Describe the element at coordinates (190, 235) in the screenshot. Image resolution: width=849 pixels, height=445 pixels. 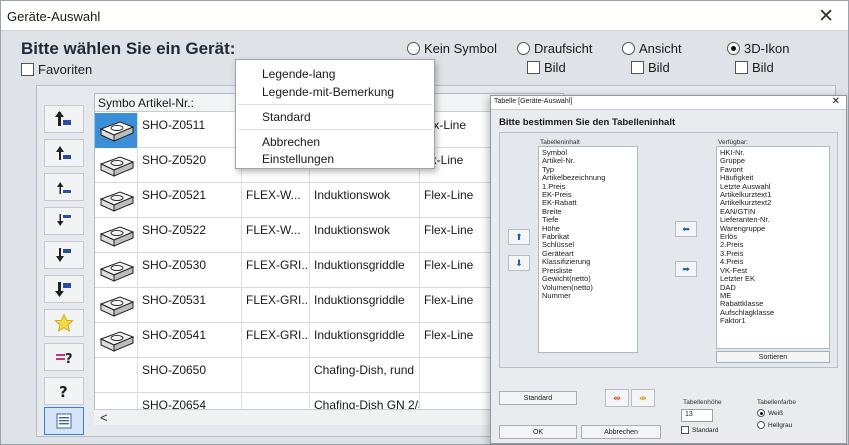
I see `cell-article: SHO-Z0522` at that location.